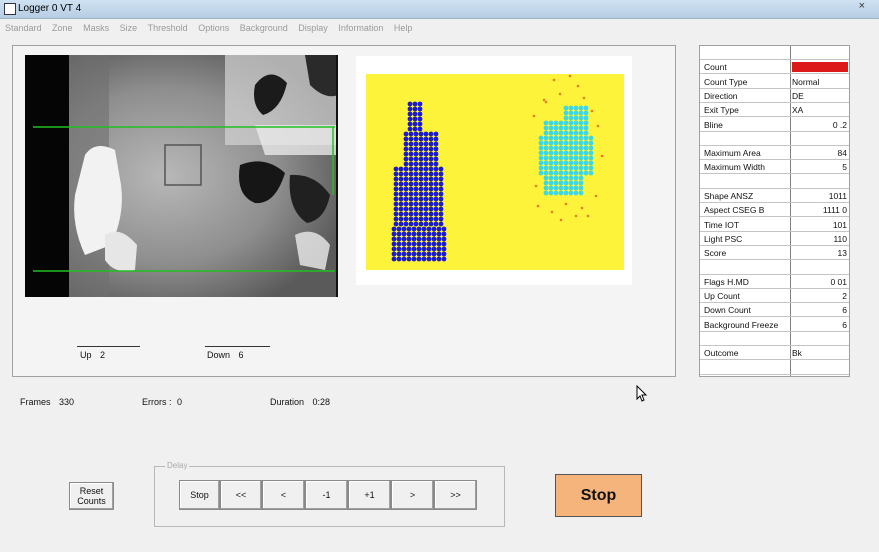 The width and height of the screenshot is (879, 552). I want to click on close-icon: ×, so click(862, 6).